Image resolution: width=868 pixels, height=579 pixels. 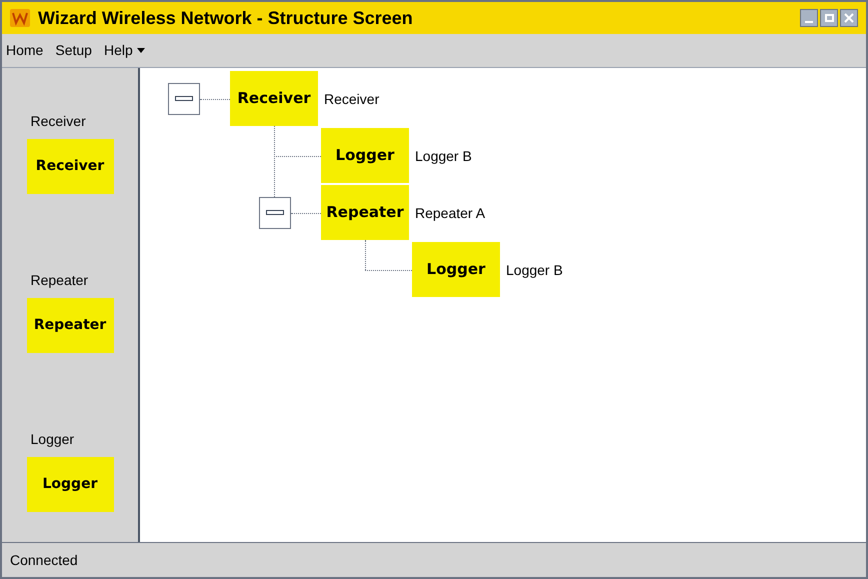 What do you see at coordinates (365, 212) in the screenshot?
I see `device-node: Repeater` at bounding box center [365, 212].